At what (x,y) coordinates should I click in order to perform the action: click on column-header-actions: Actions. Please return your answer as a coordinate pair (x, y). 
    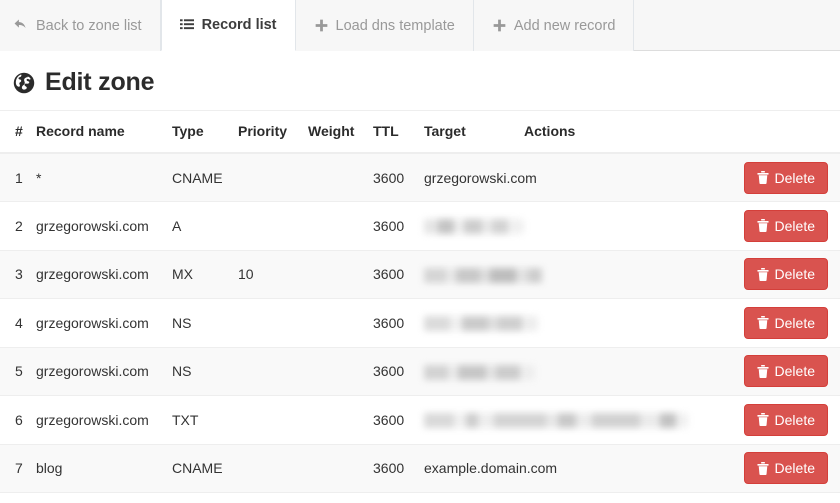
    Looking at the image, I should click on (682, 132).